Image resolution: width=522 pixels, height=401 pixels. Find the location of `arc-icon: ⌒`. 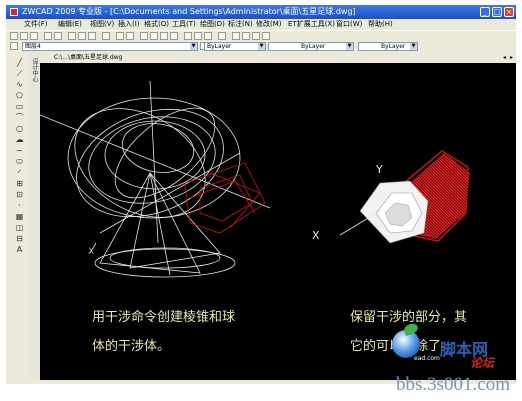

arc-icon: ⌒ is located at coordinates (19, 117).